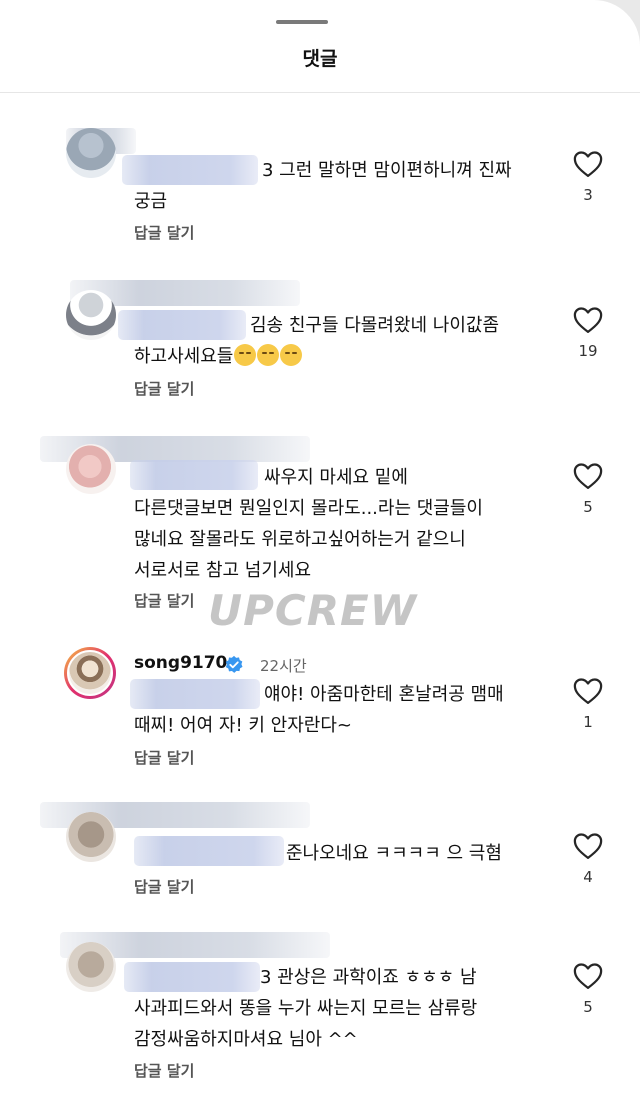 This screenshot has width=640, height=1095. Describe the element at coordinates (323, 186) in the screenshot. I see `comment-text: 3 그런 말하면 맘이편하니껴 진짜 궁금` at that location.